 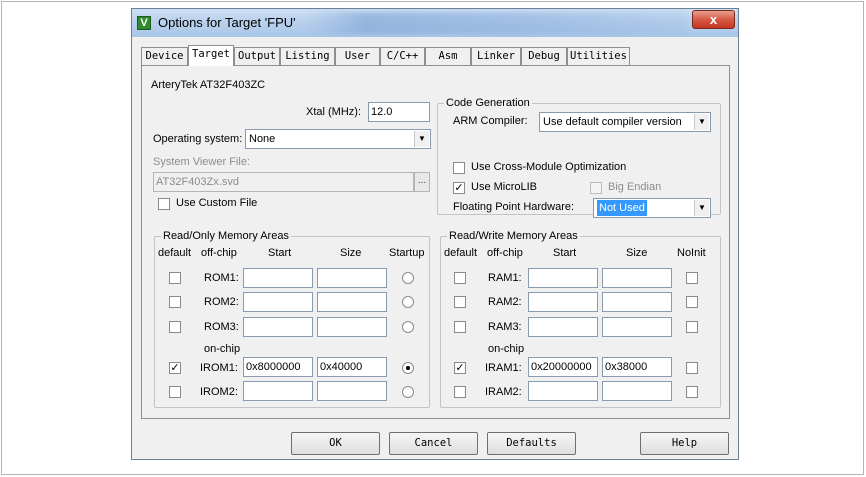 I want to click on svd-label: System Viewer File:, so click(x=201, y=162).